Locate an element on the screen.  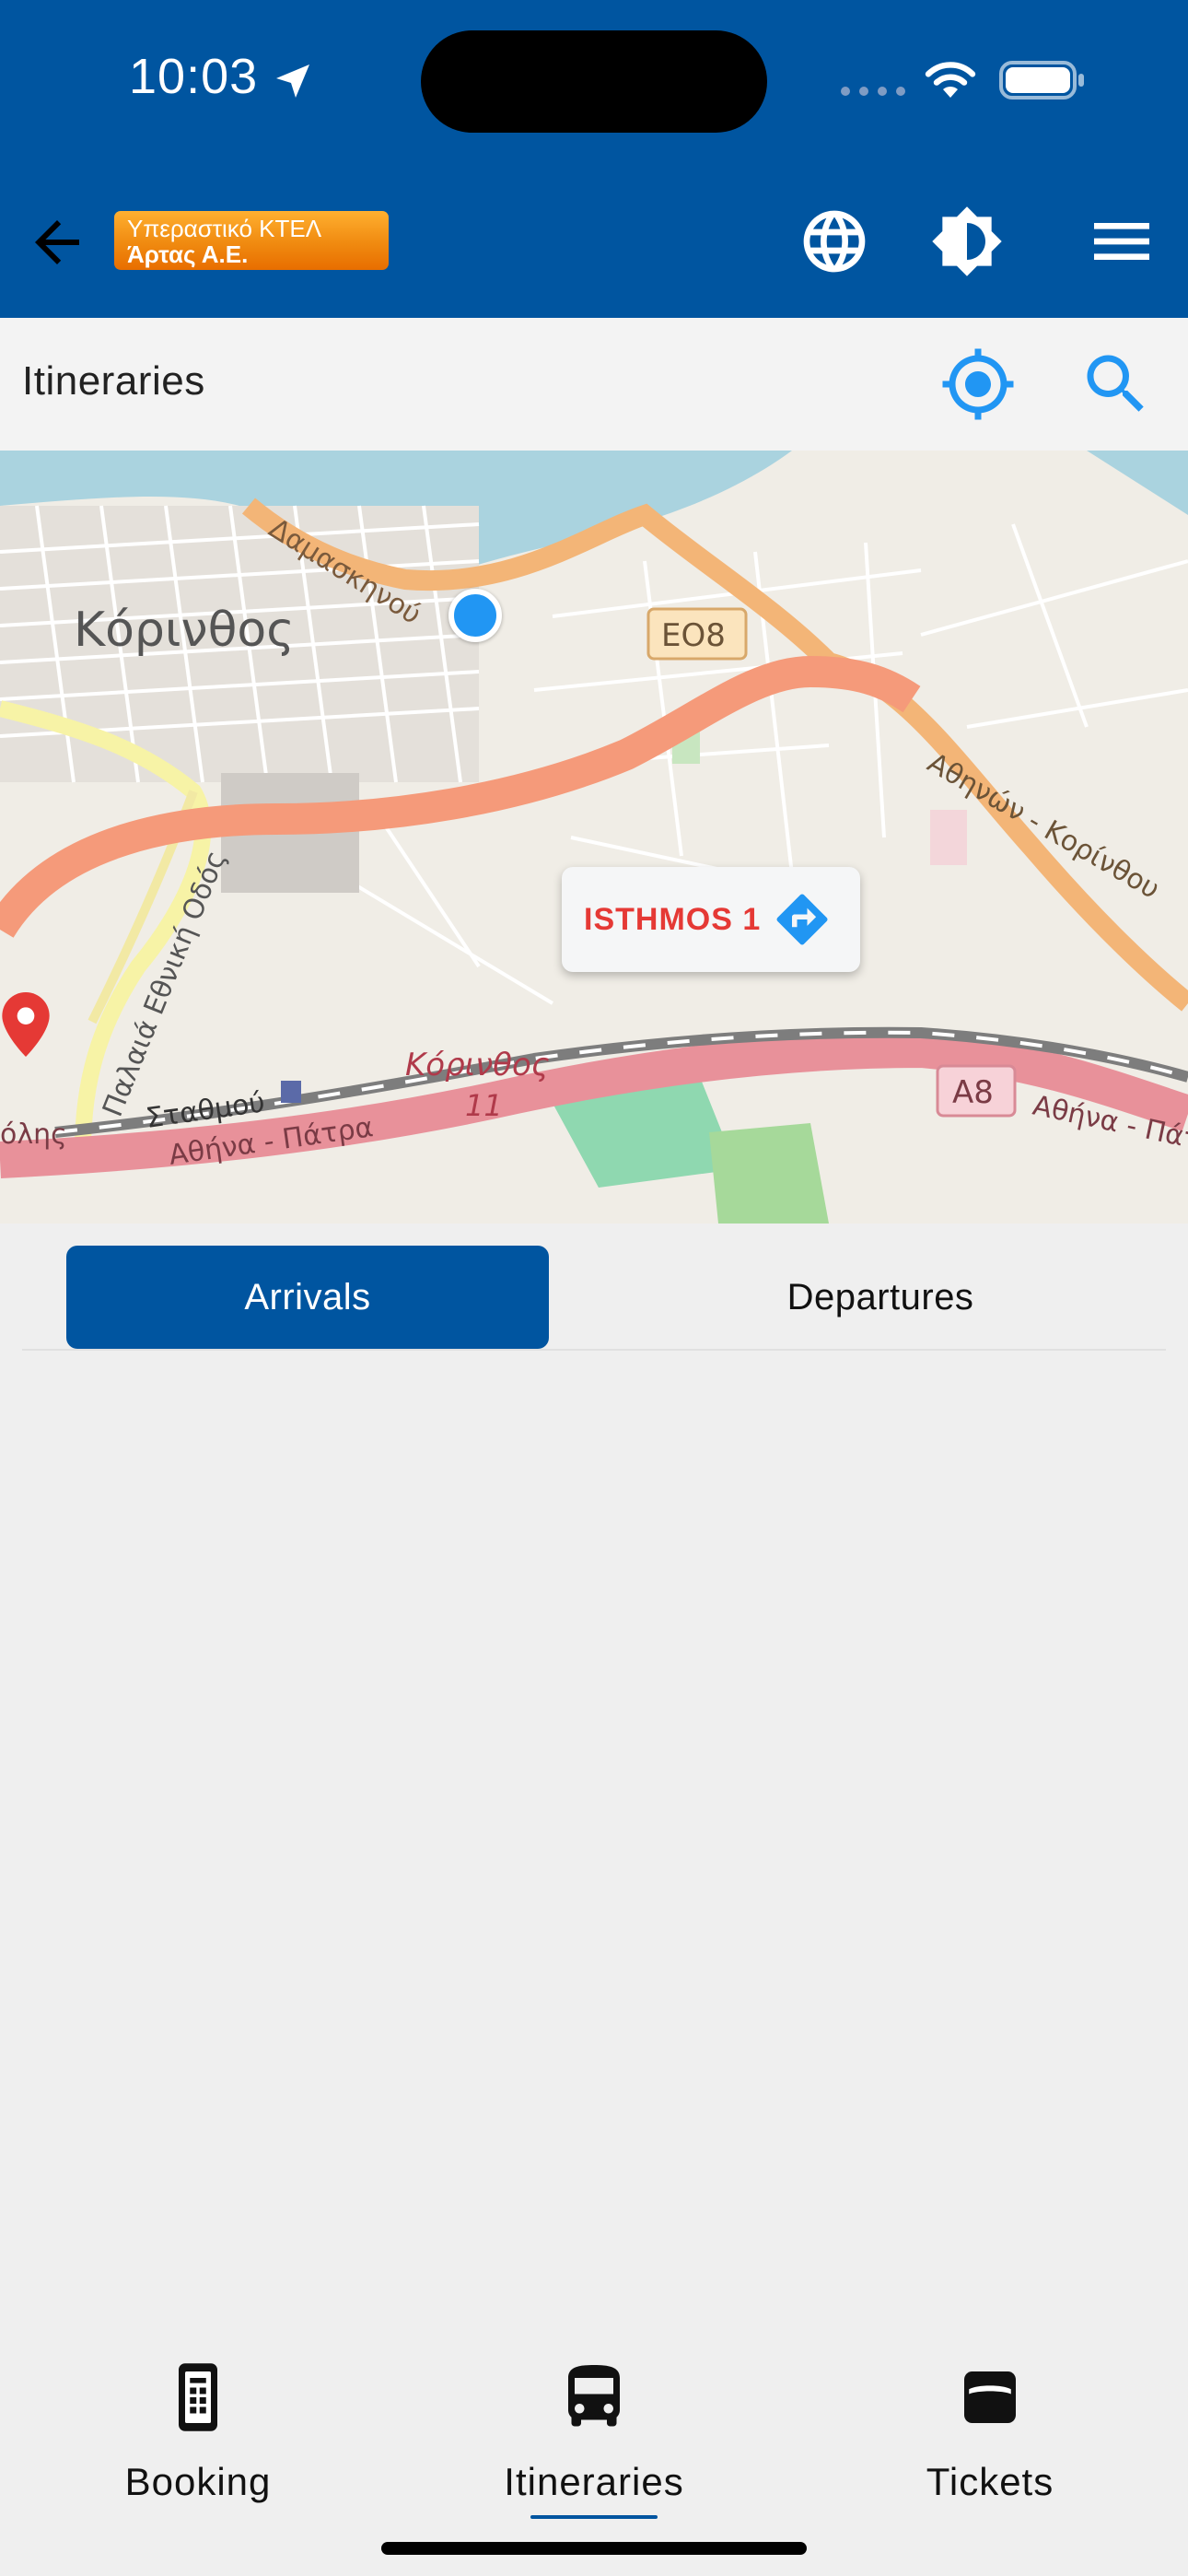
nav-item-tickets: Tickets is located at coordinates (990, 2423).